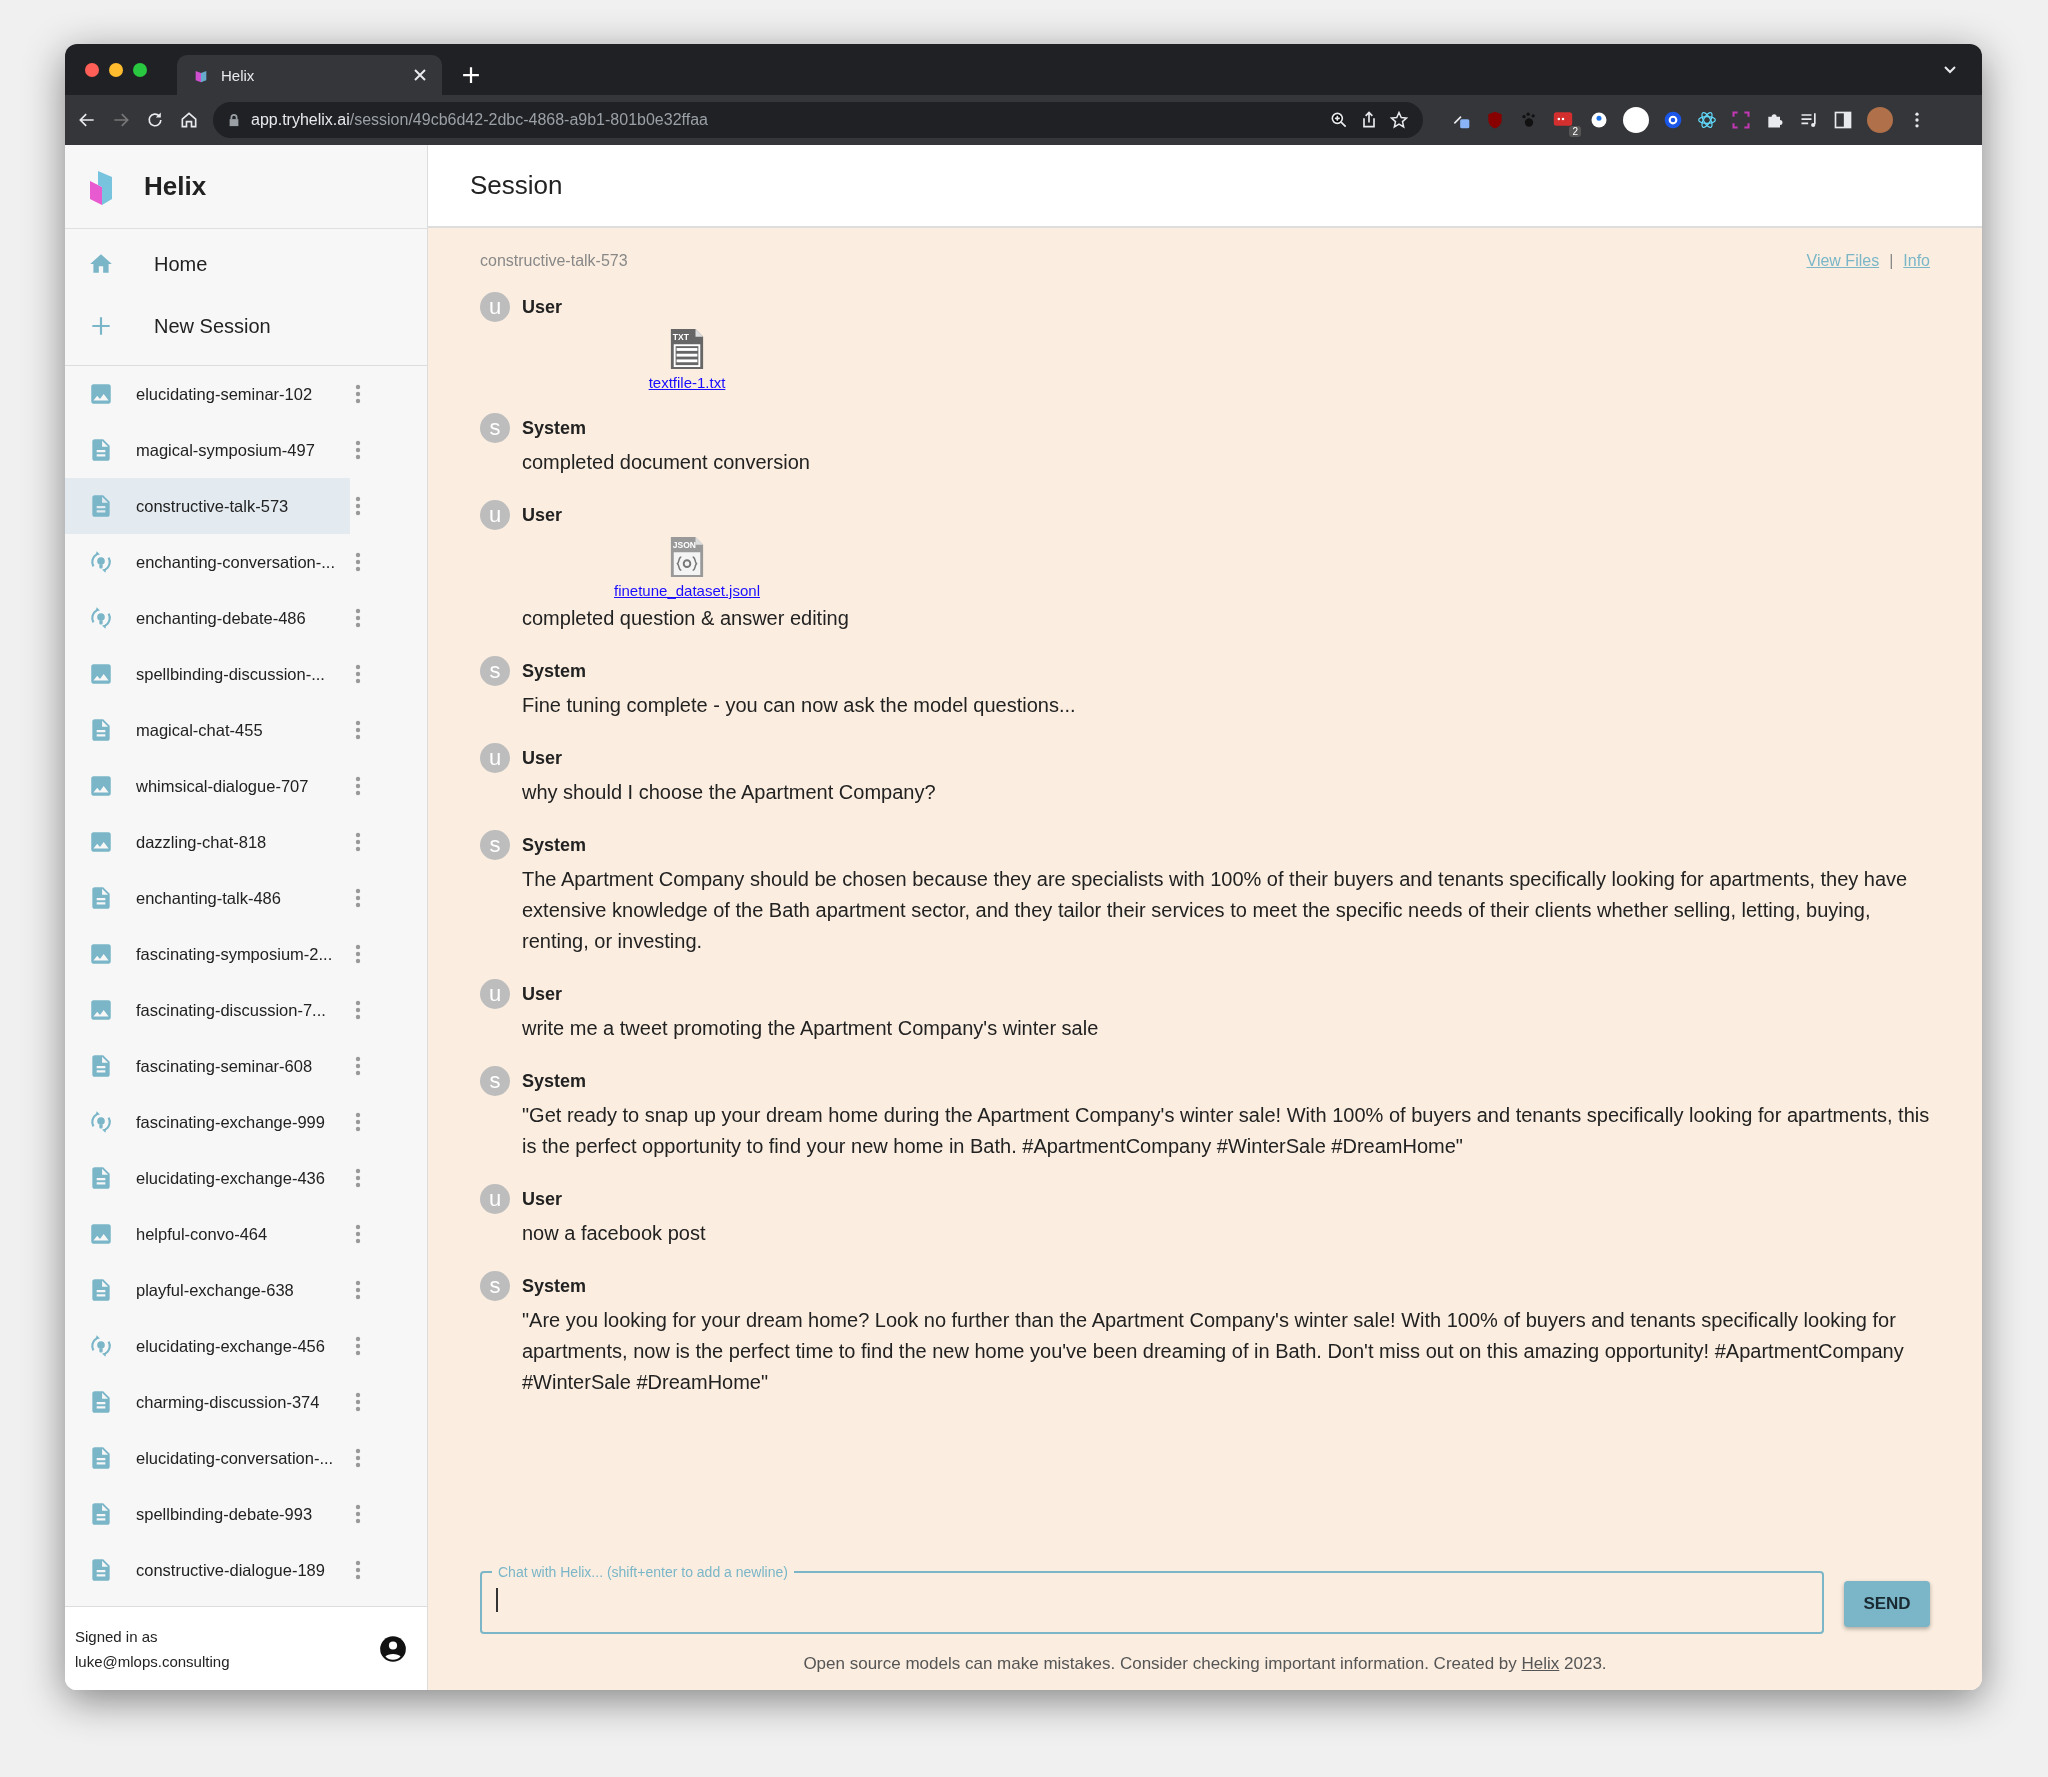 The height and width of the screenshot is (1777, 2048). Describe the element at coordinates (189, 120) in the screenshot. I see `home-icon` at that location.